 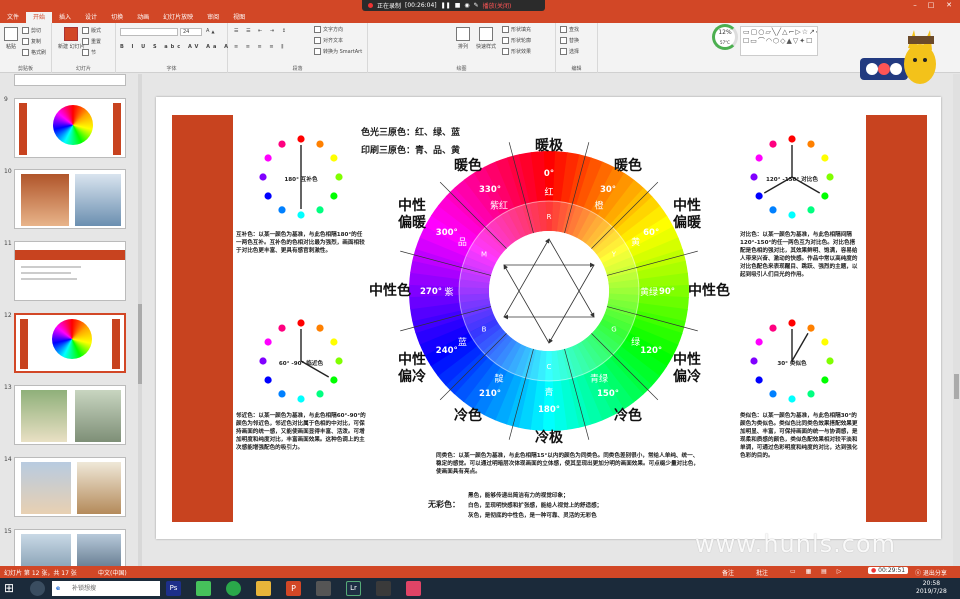 What do you see at coordinates (91, 17) in the screenshot?
I see `tab-design: 设计` at bounding box center [91, 17].